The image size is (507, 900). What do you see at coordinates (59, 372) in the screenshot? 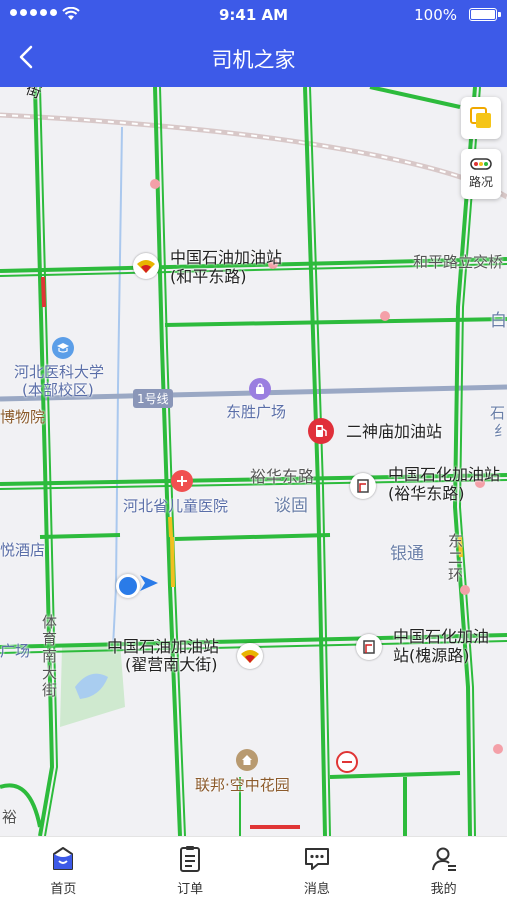
I see `map-label: 河北医科大学` at bounding box center [59, 372].